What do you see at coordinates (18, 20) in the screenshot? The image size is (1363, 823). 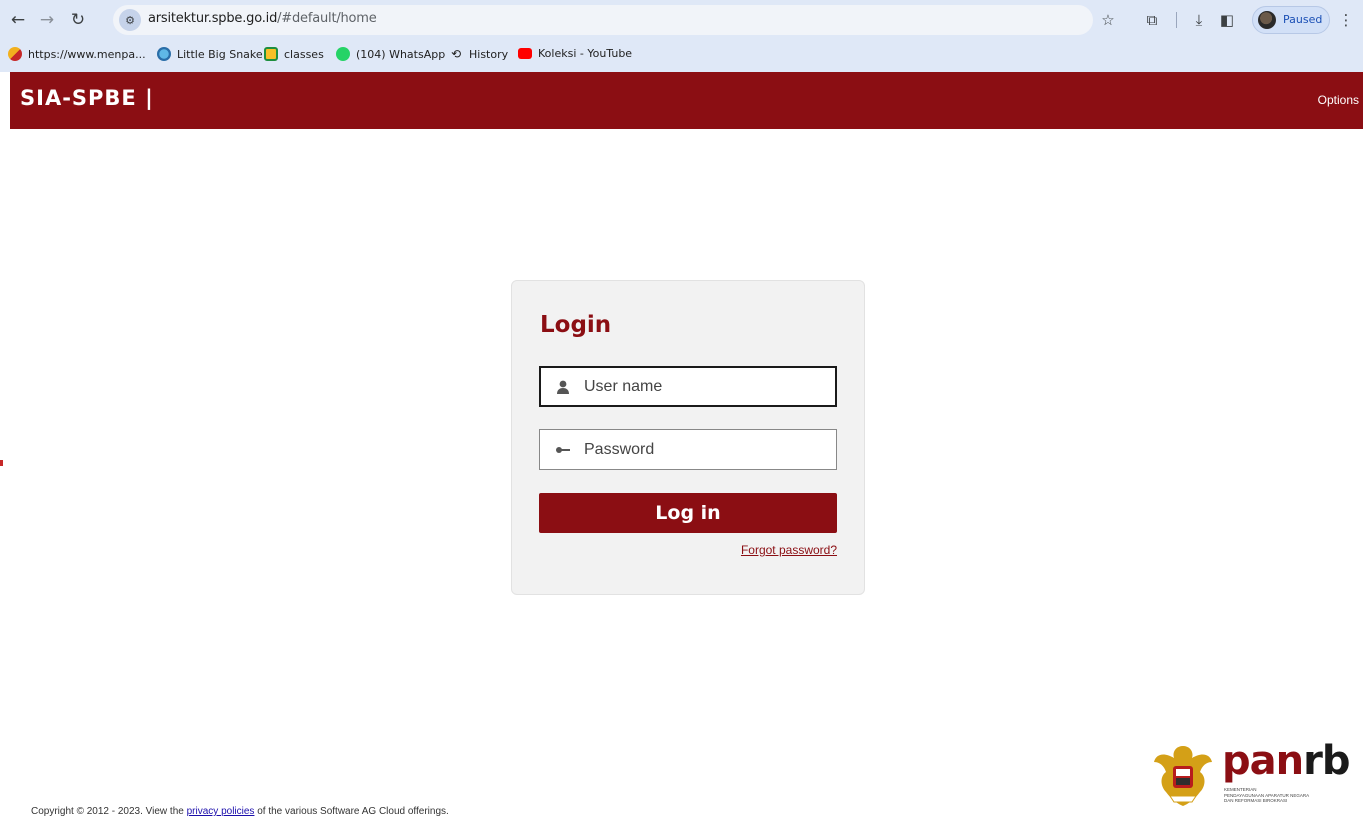 I see `back-arrow-icon: ←` at bounding box center [18, 20].